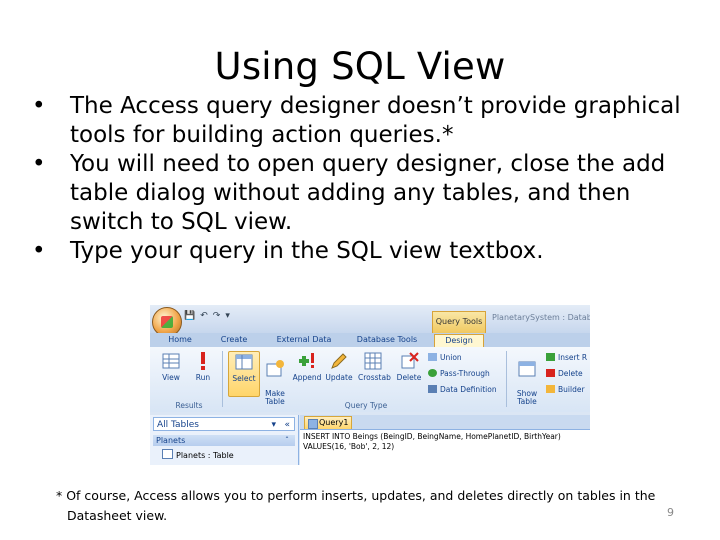  I want to click on data-definition-icon, so click(432, 389).